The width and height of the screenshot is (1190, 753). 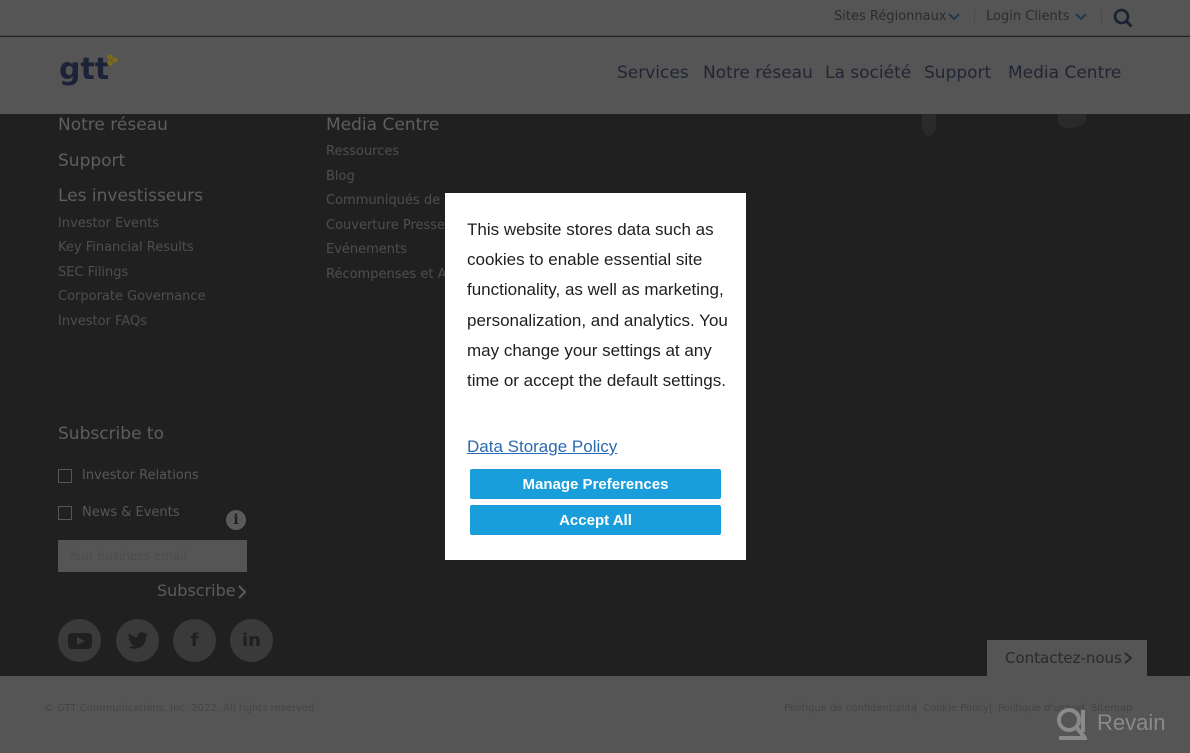 What do you see at coordinates (1064, 73) in the screenshot?
I see `nav-media-centre: Media Centre` at bounding box center [1064, 73].